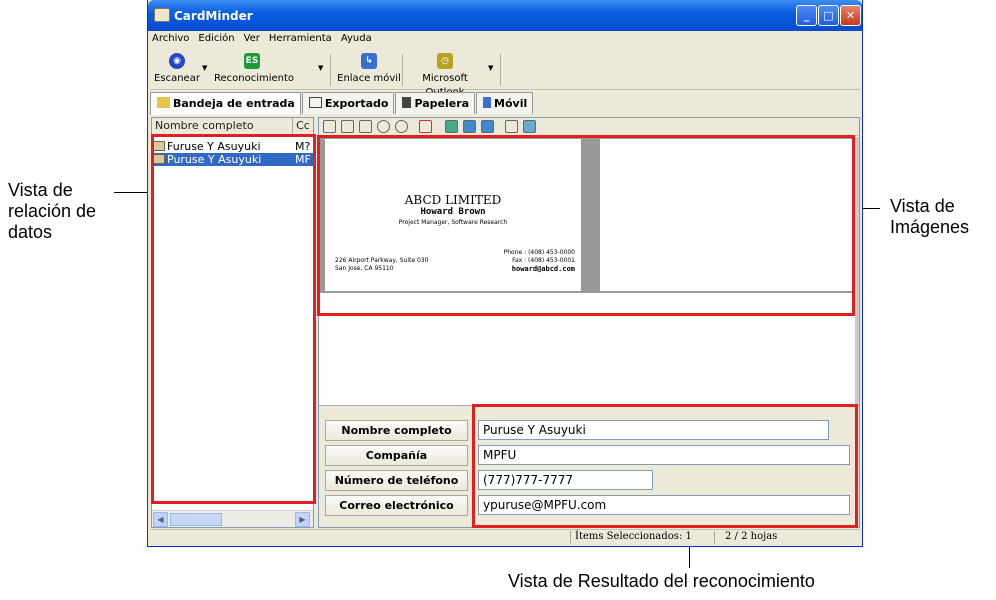  Describe the element at coordinates (300, 41) in the screenshot. I see `menu-herramienta: Herramienta` at that location.